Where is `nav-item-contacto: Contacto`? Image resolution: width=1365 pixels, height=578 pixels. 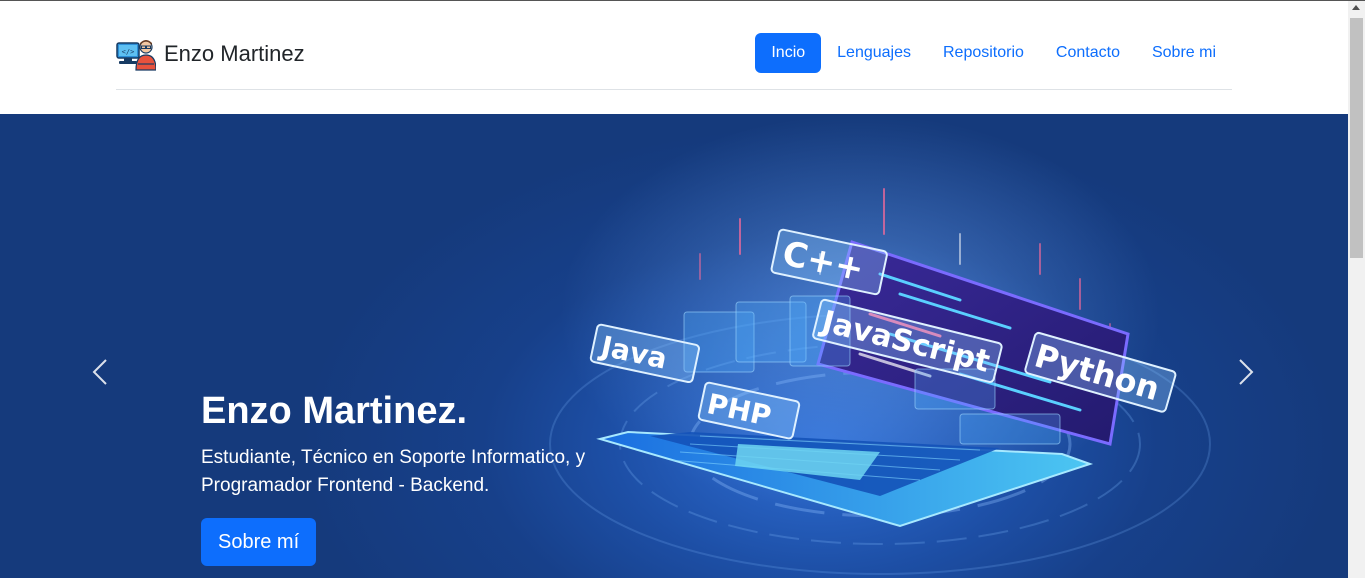
nav-item-contacto: Contacto is located at coordinates (1088, 53).